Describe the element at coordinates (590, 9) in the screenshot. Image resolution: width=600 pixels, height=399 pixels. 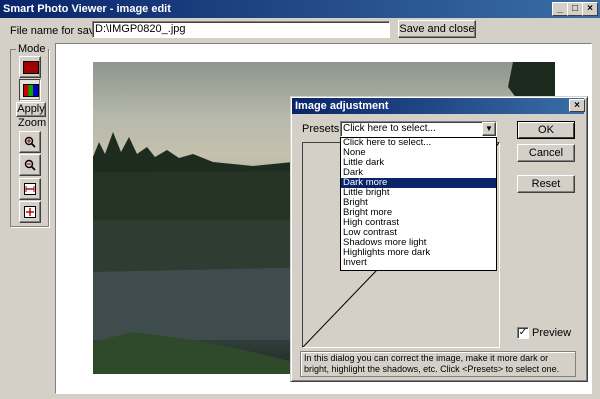
I see `close-button: ×` at that location.